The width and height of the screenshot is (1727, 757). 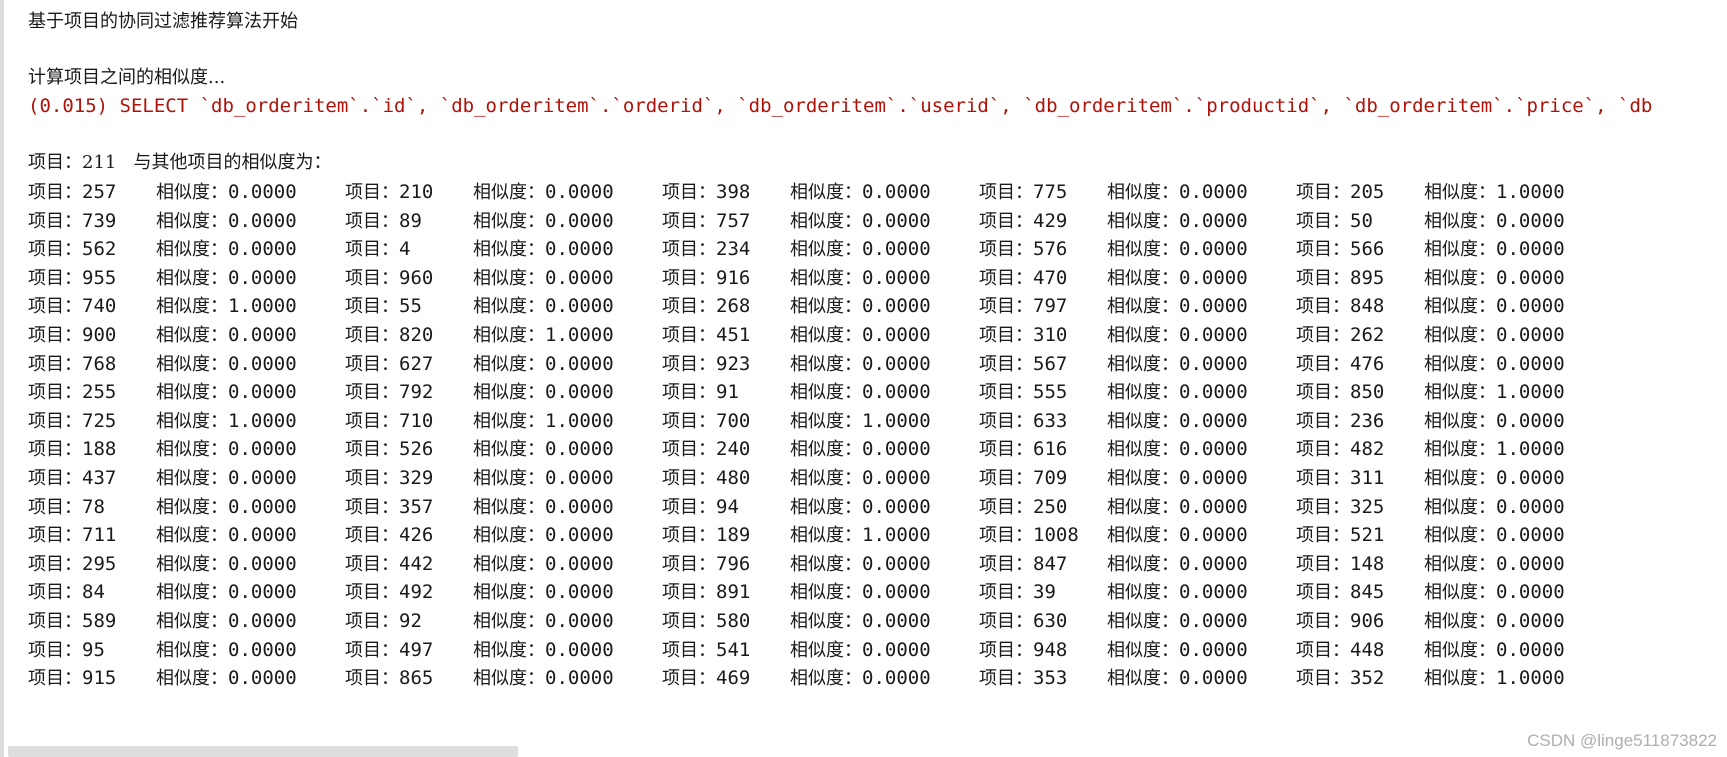 I want to click on horizontal-scrollbar, so click(x=263, y=751).